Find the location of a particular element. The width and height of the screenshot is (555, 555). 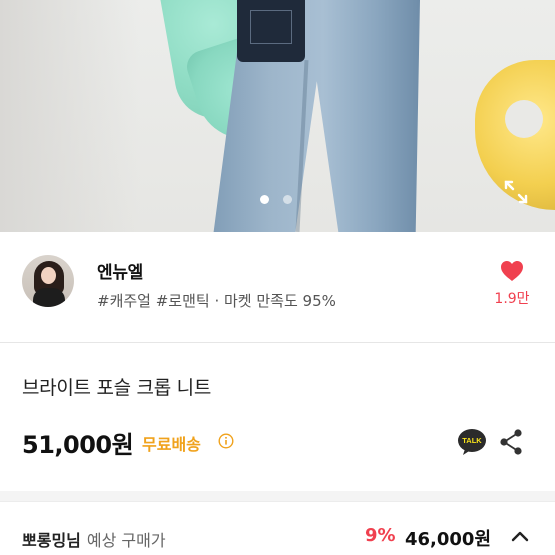

pagination-dot-active is located at coordinates (264, 199).